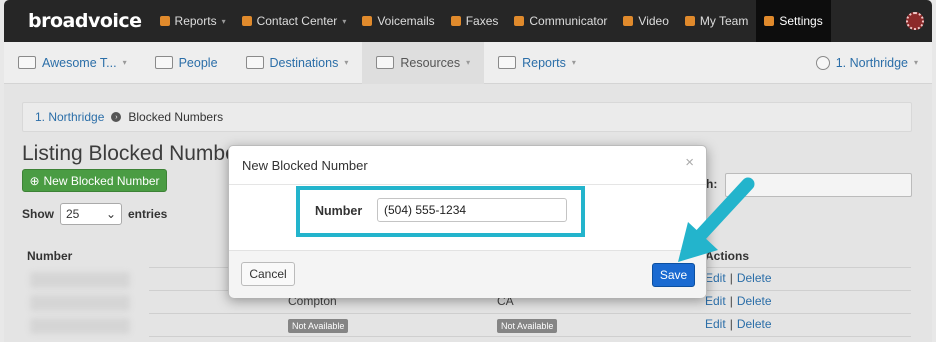 Image resolution: width=936 pixels, height=342 pixels. Describe the element at coordinates (116, 117) in the screenshot. I see `chevron-right-icon: ›` at that location.